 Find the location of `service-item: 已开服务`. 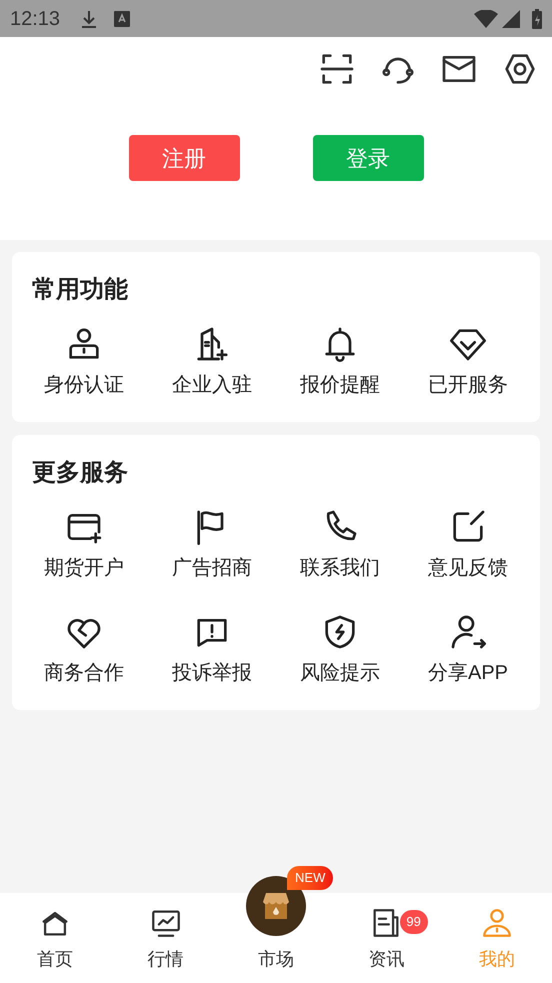

service-item: 已开服务 is located at coordinates (468, 362).